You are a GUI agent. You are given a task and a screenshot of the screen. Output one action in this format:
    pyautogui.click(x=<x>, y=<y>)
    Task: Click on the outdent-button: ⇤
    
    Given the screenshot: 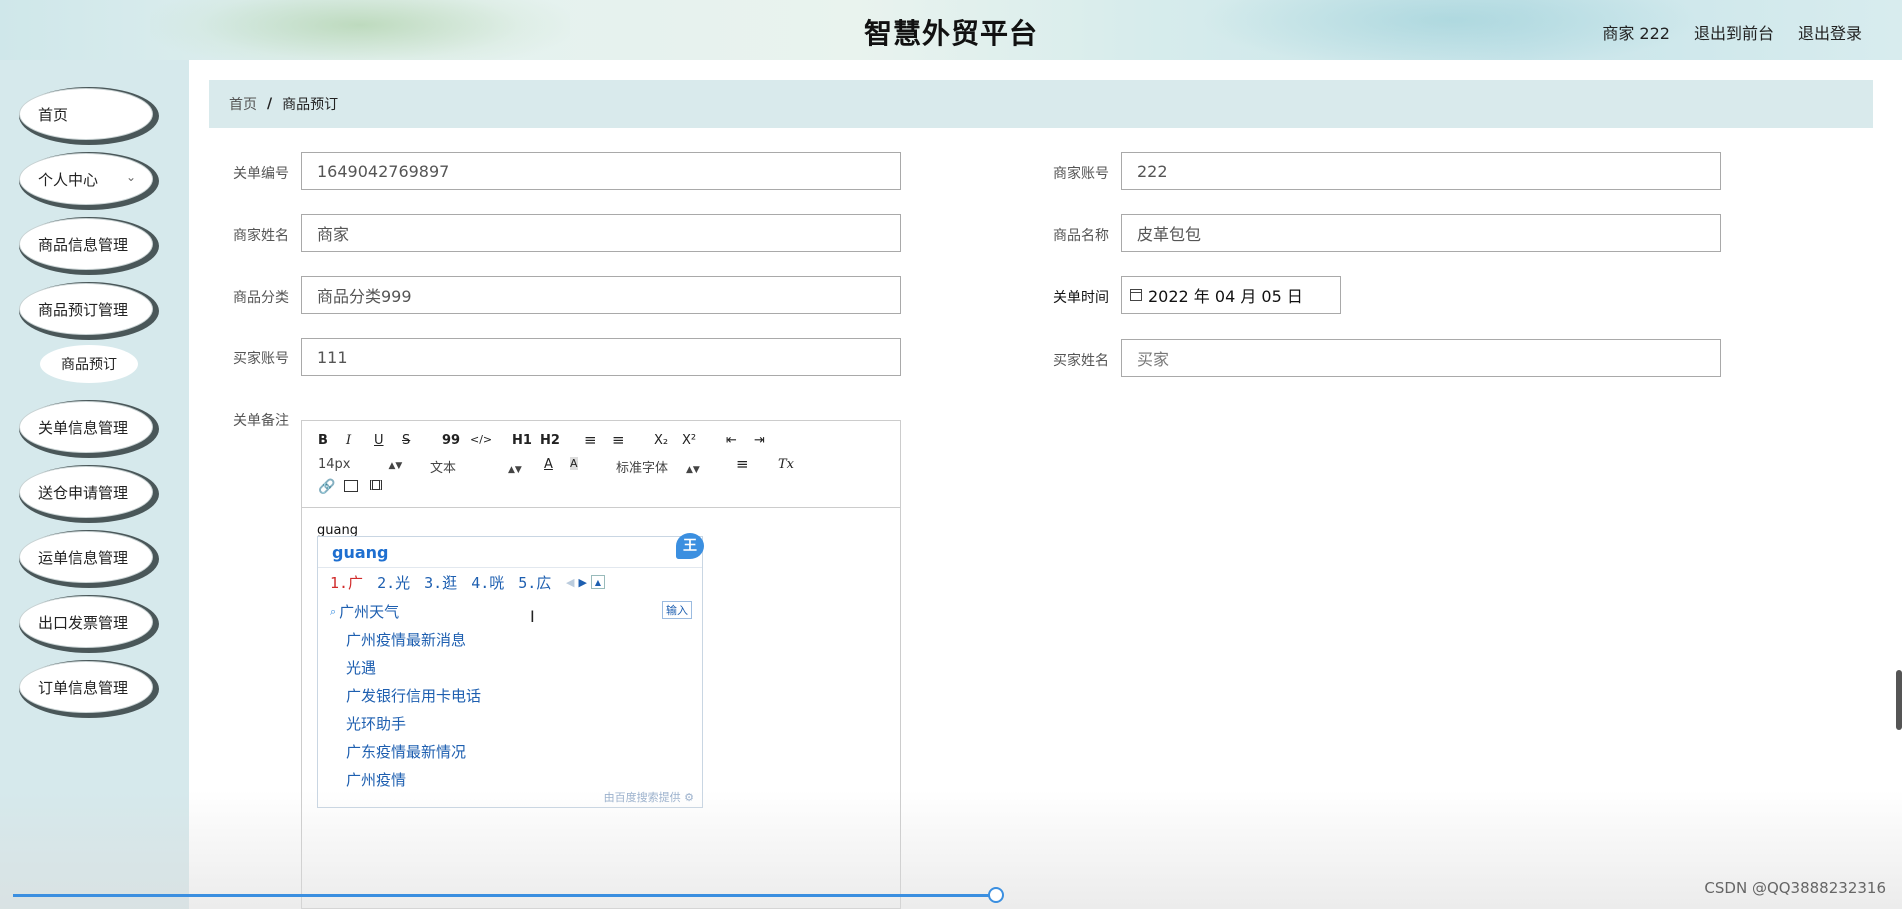 What is the action you would take?
    pyautogui.click(x=731, y=440)
    